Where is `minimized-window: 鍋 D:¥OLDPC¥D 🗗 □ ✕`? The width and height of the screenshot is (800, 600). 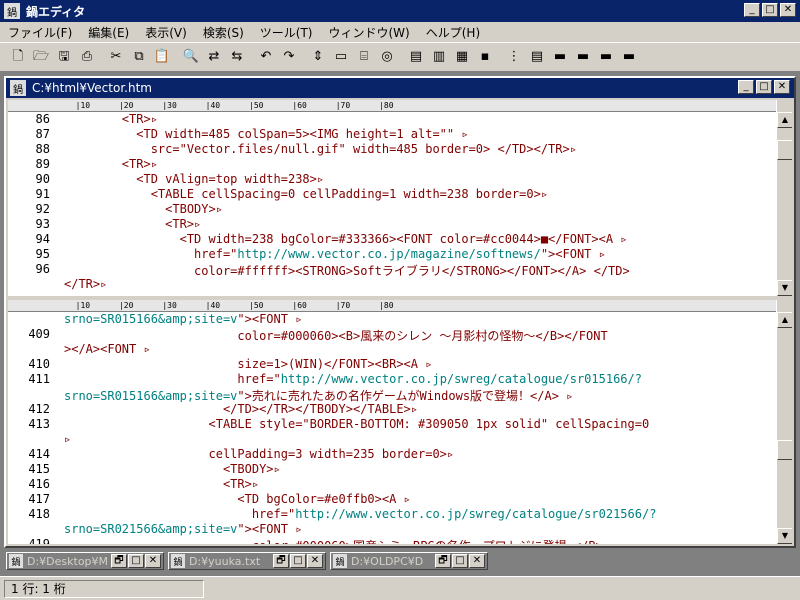
minimized-window: 鍋 D:¥OLDPC¥D 🗗 □ ✕ is located at coordinates (409, 561).